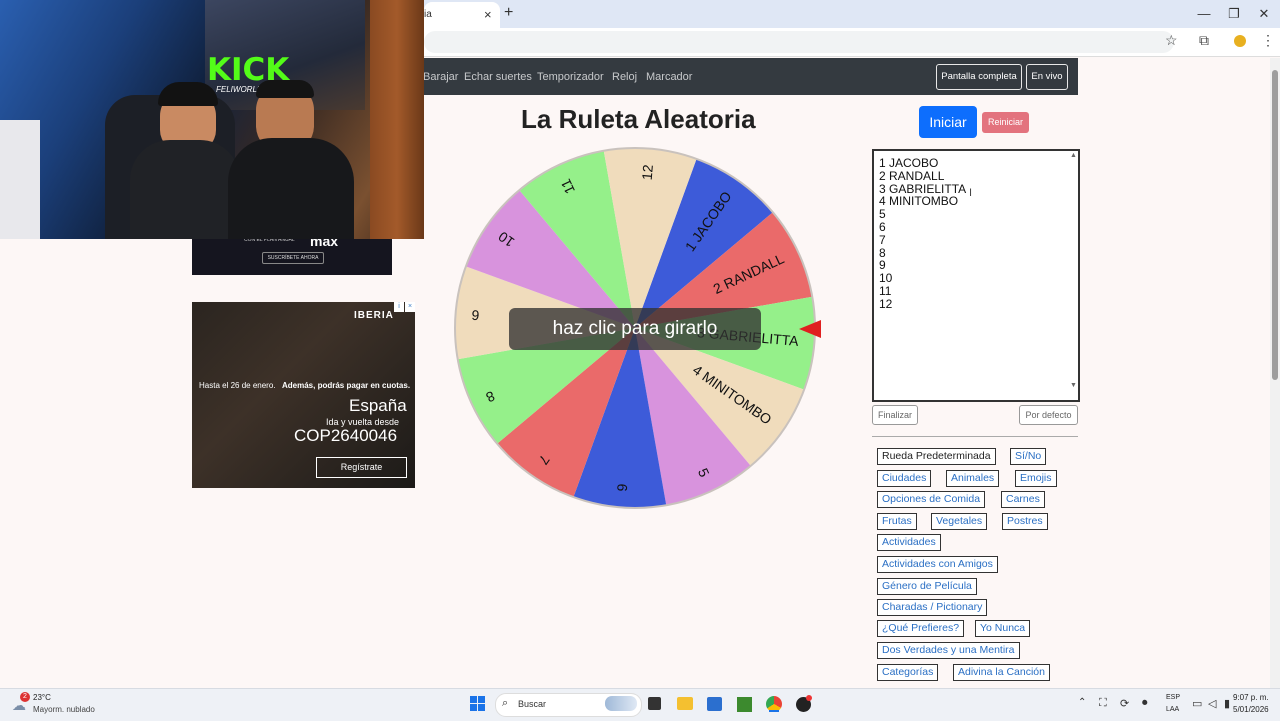 The image size is (1280, 721). What do you see at coordinates (921, 628) in the screenshot?
I see `preset-button: ¿Qué Prefieres?` at bounding box center [921, 628].